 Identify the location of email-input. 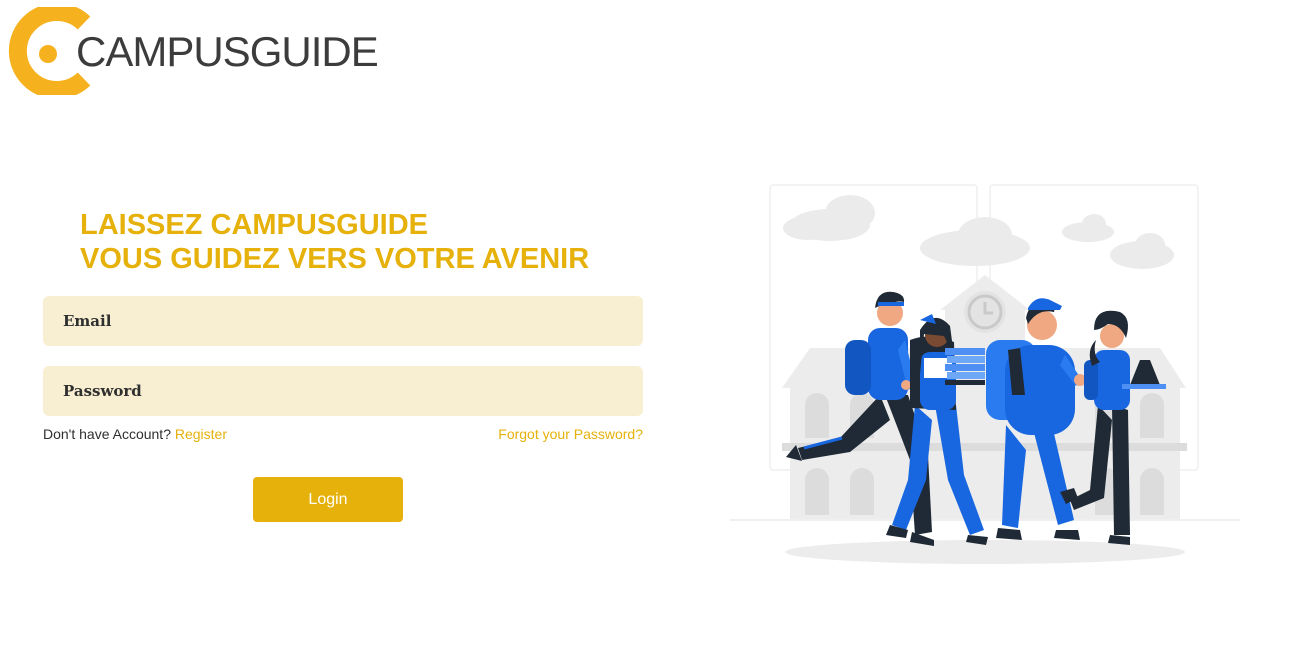
(343, 321).